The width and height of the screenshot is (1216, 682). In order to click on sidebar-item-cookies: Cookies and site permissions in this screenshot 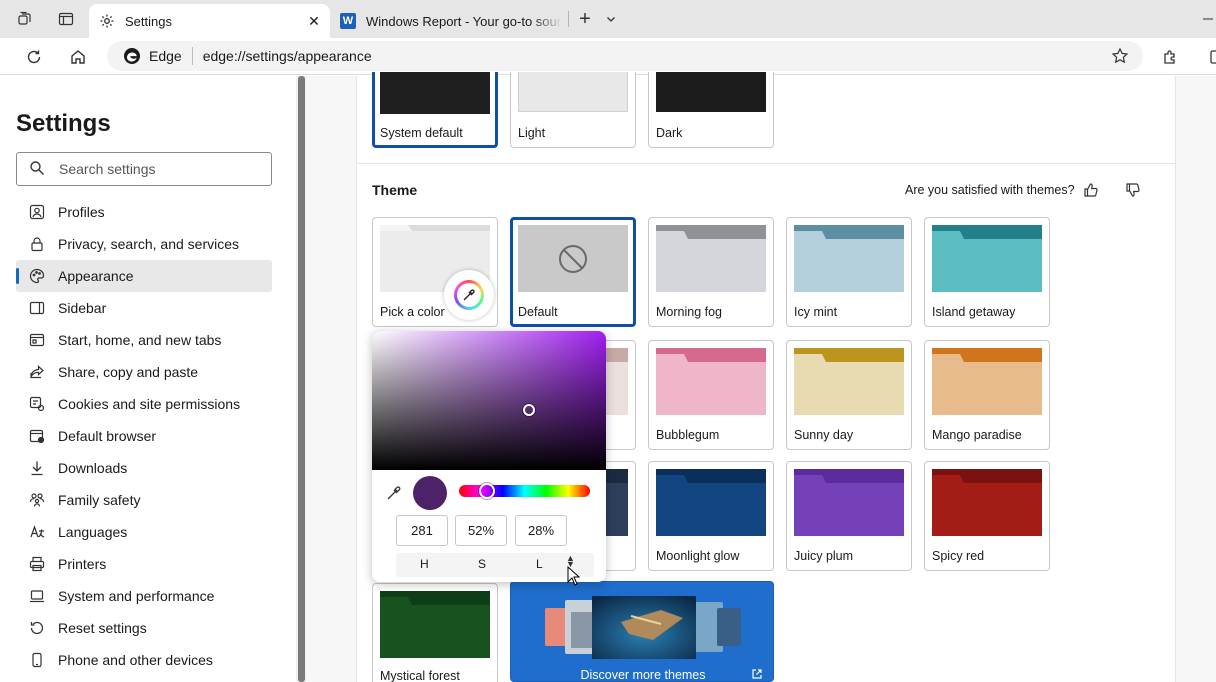, I will do `click(144, 404)`.